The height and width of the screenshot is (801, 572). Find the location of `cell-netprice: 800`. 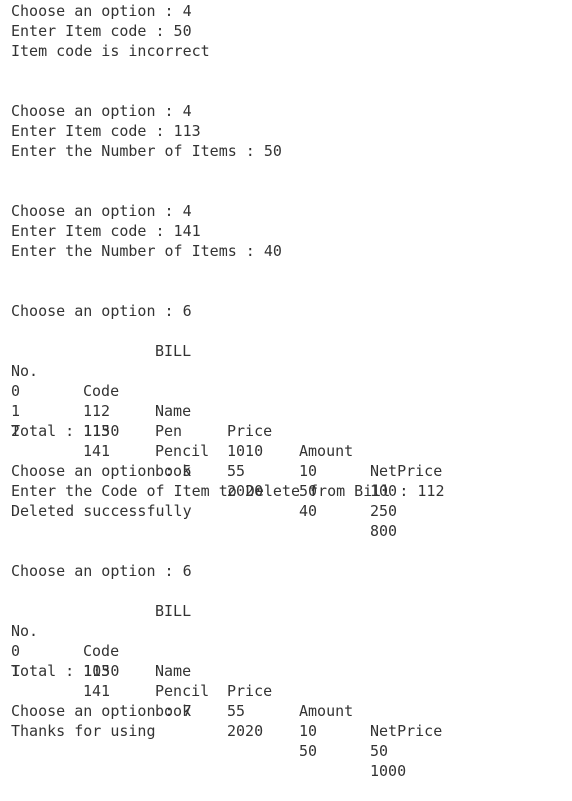

cell-netprice: 800 is located at coordinates (384, 531).